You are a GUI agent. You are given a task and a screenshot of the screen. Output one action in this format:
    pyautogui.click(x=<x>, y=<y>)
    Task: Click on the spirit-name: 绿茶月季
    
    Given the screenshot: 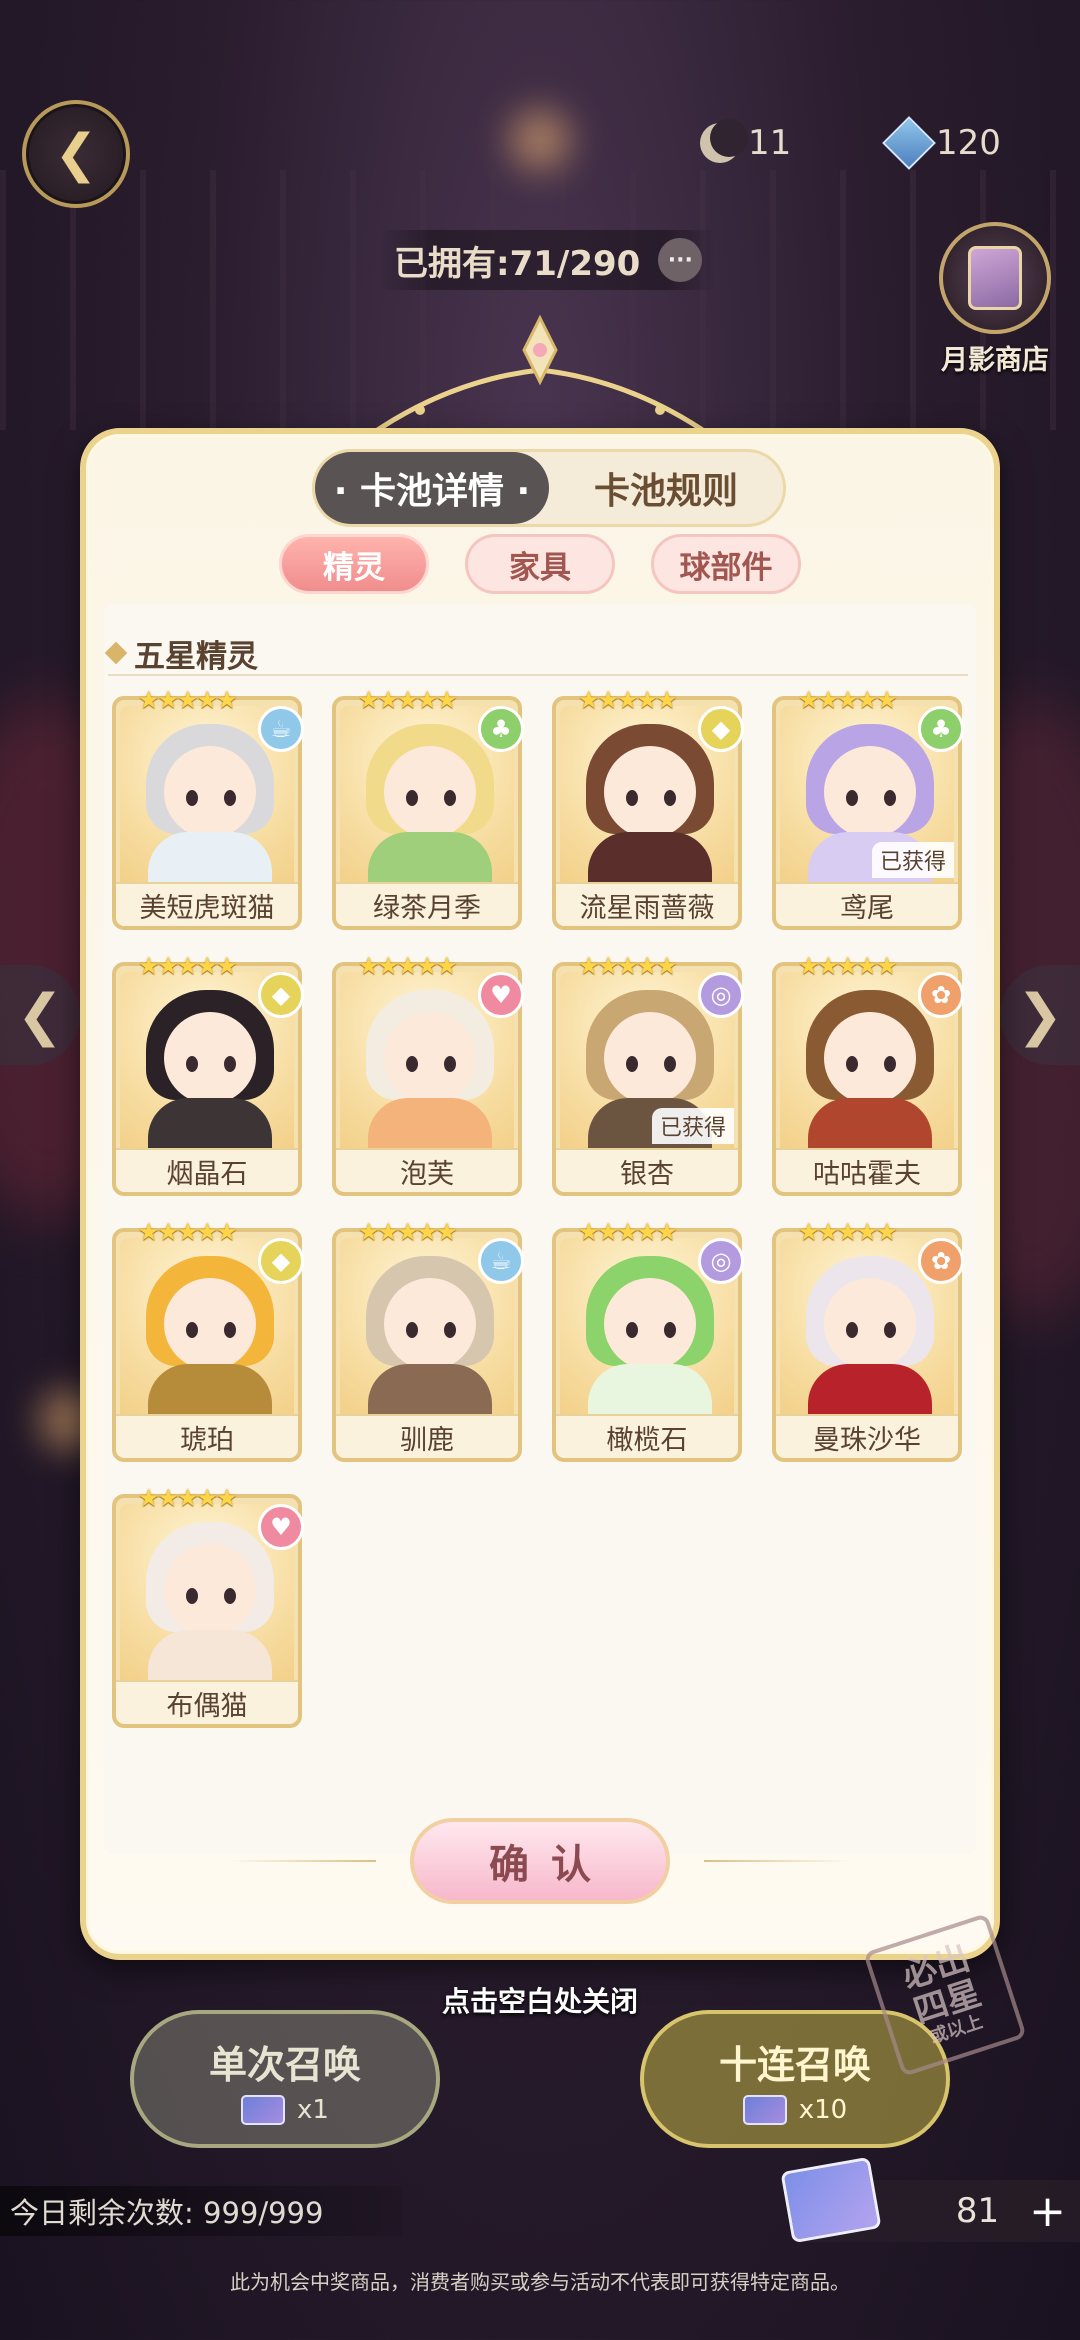 What is the action you would take?
    pyautogui.click(x=427, y=904)
    